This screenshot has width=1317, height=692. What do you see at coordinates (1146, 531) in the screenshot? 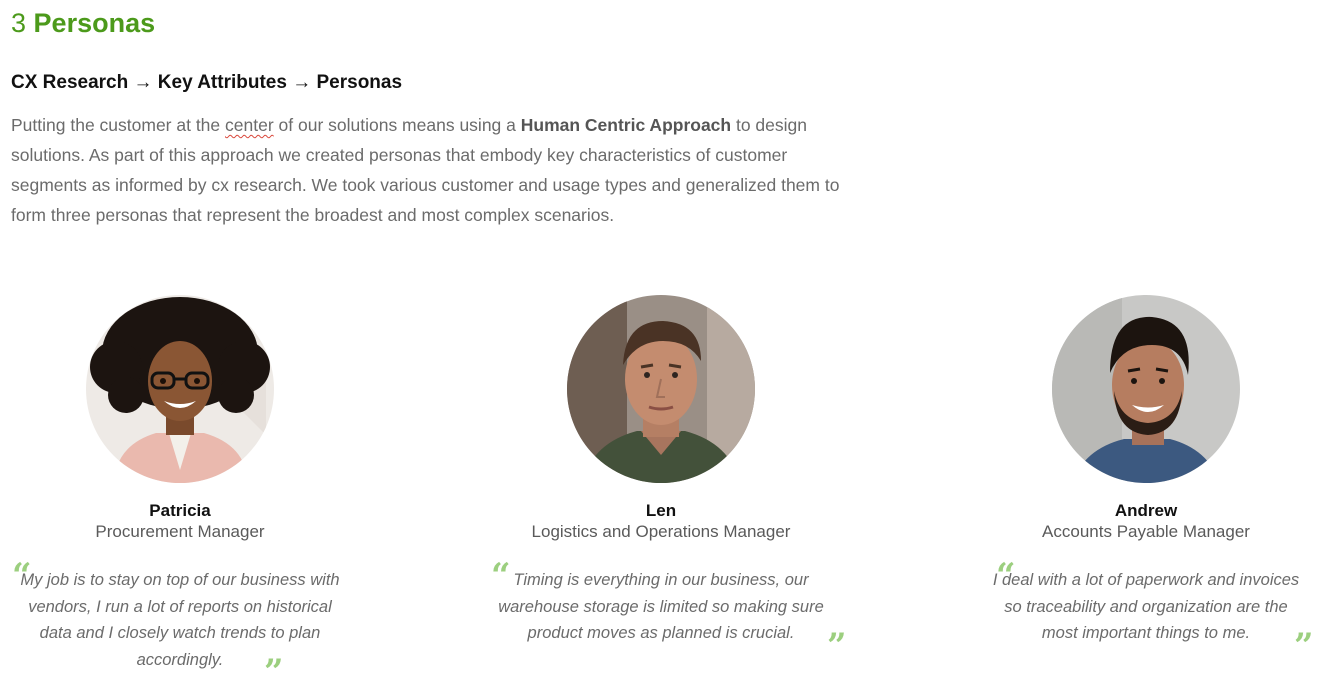
I see `persona-role: Accounts Payable Manager` at bounding box center [1146, 531].